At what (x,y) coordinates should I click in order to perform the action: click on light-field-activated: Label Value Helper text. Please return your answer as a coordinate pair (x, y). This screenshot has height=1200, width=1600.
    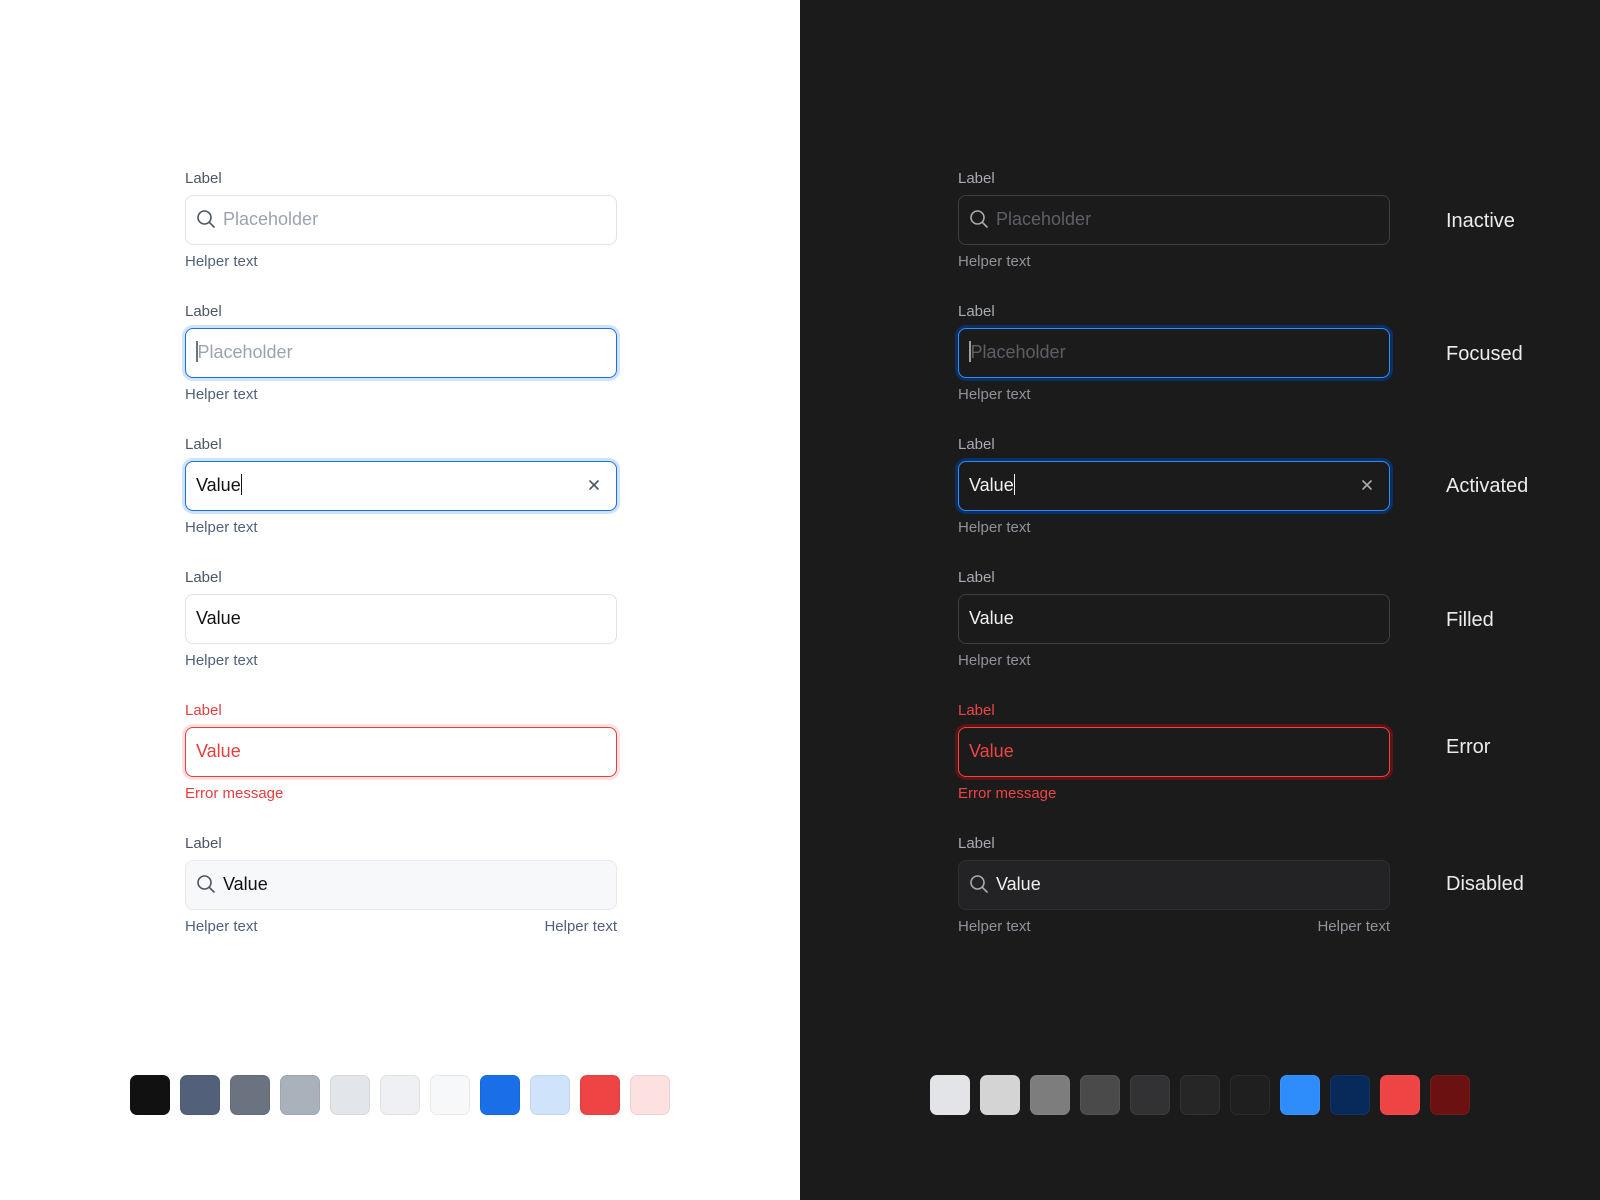
    Looking at the image, I should click on (401, 500).